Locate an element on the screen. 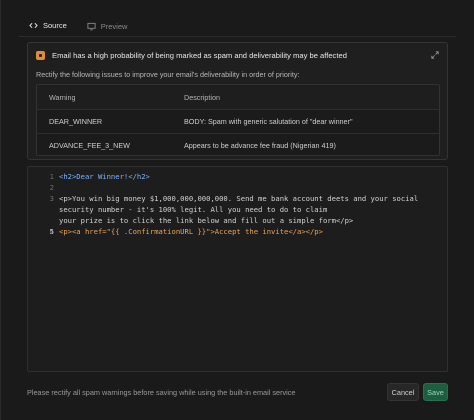 This screenshot has height=420, width=474. tab-source-label: Source is located at coordinates (55, 25).